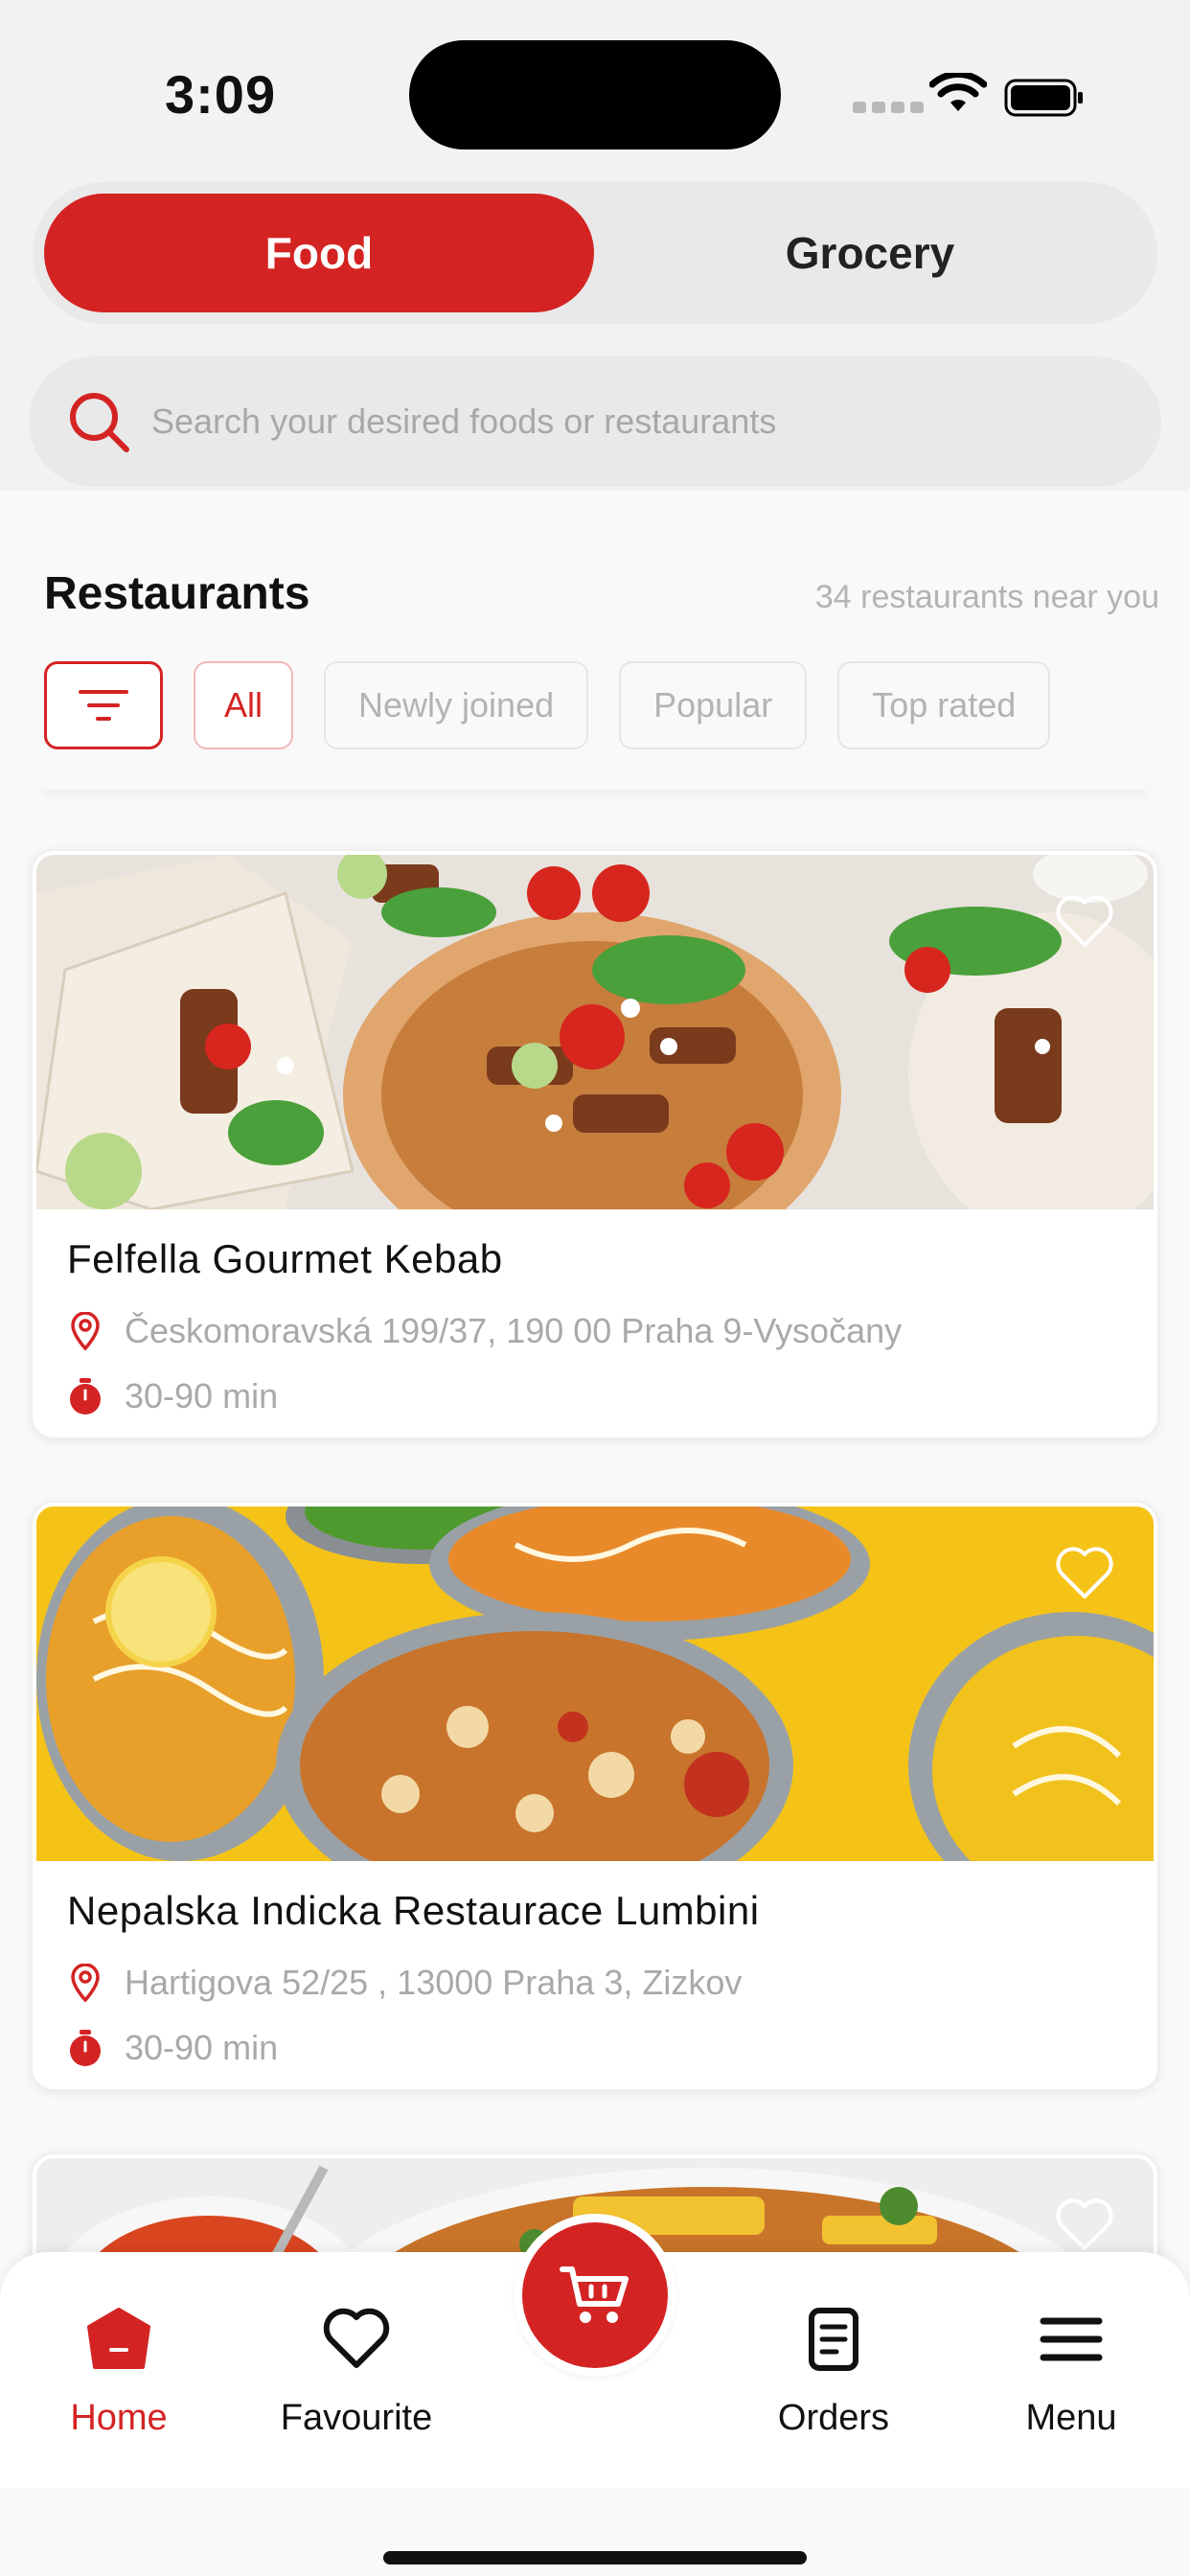  I want to click on chip-newly-joined: Newly joined, so click(457, 705).